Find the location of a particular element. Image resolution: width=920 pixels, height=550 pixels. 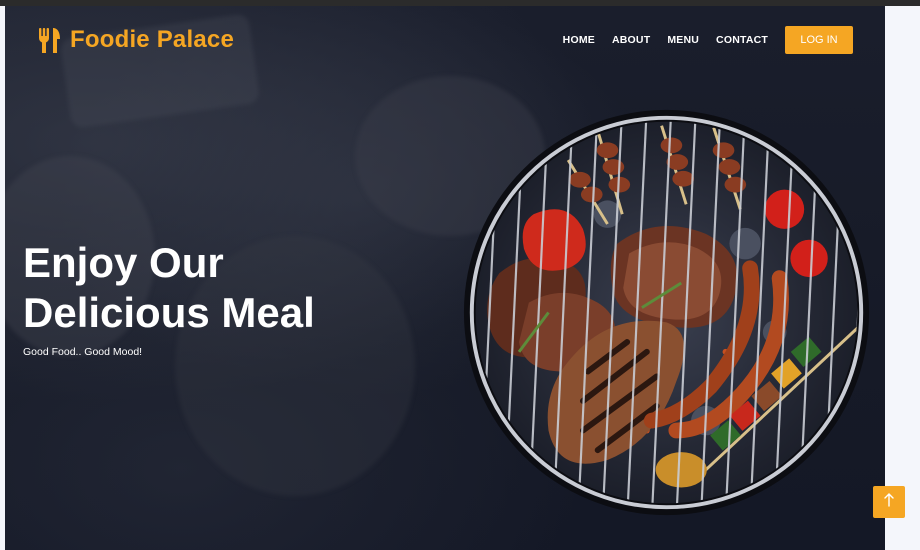

back-to-top-button is located at coordinates (889, 502).